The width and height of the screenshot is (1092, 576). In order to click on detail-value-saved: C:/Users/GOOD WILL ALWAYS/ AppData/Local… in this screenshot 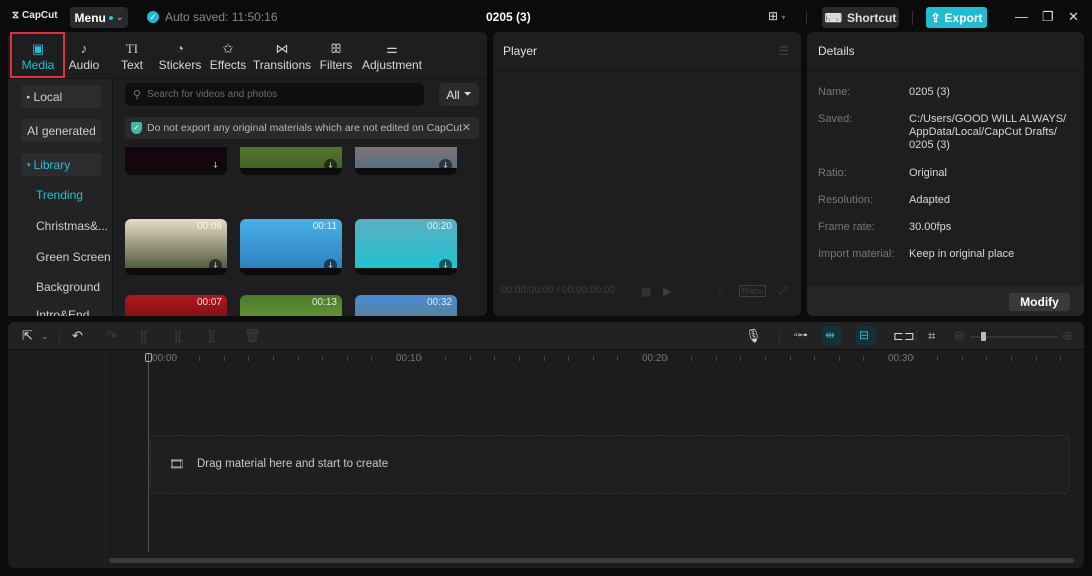, I will do `click(988, 132)`.